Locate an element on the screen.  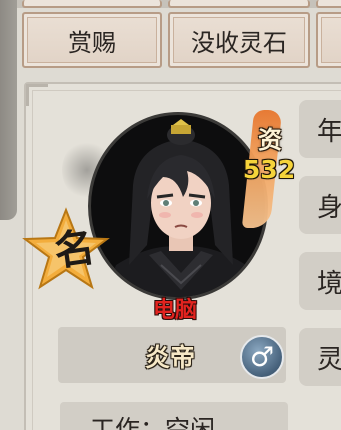
work-status-text: 工作：空闲 is located at coordinates (153, 422).